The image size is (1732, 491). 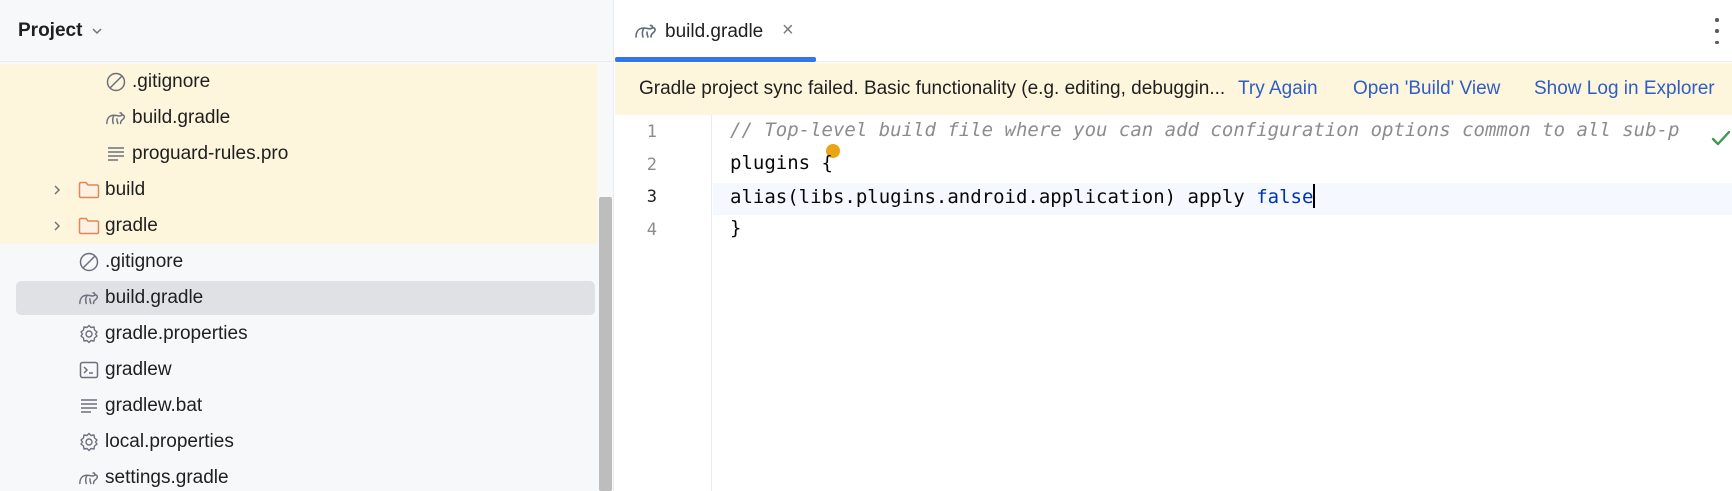 I want to click on tree-item: build, so click(x=298, y=190).